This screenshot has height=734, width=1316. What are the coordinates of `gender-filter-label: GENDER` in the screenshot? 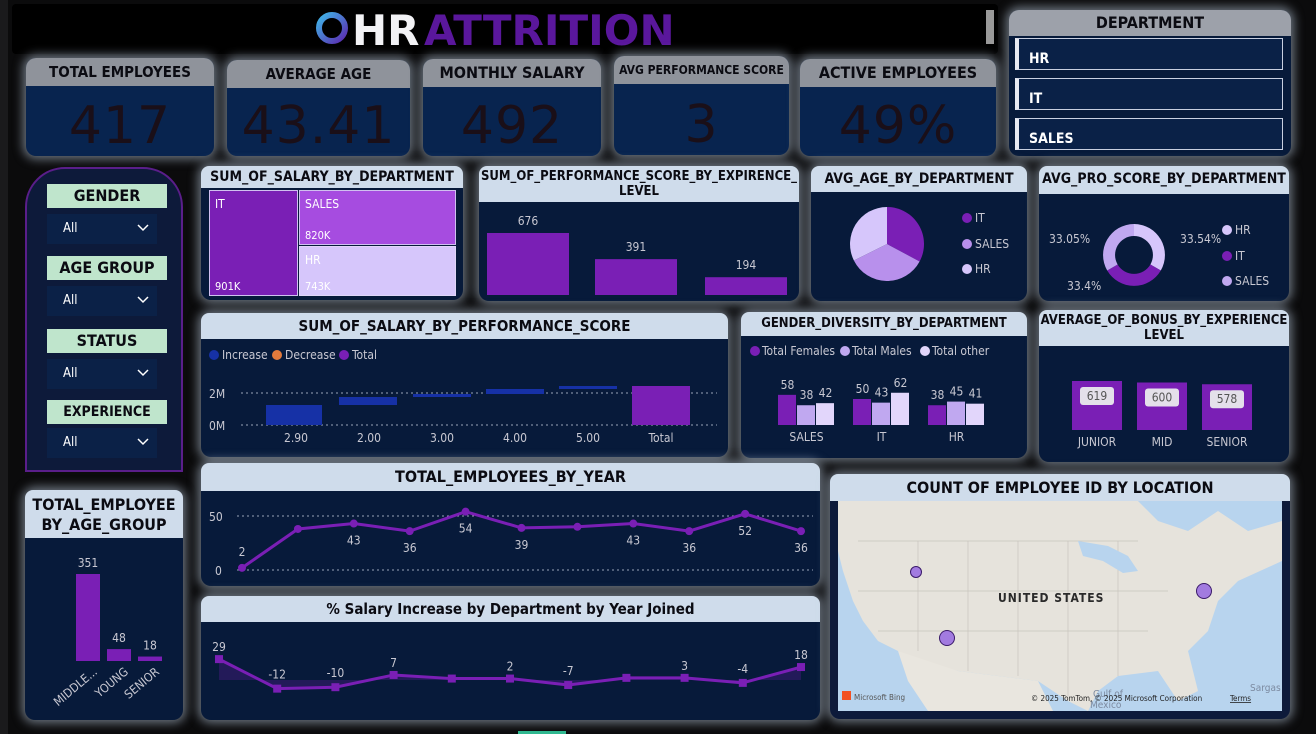 It's located at (107, 196).